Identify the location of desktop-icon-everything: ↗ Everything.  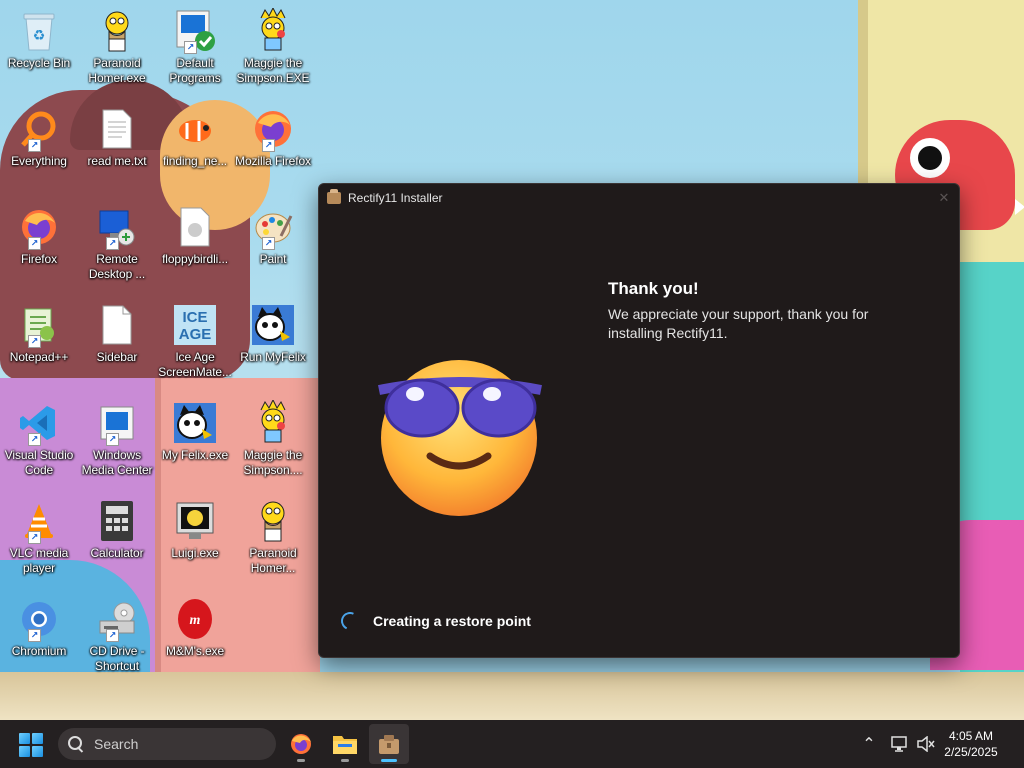
(39, 152).